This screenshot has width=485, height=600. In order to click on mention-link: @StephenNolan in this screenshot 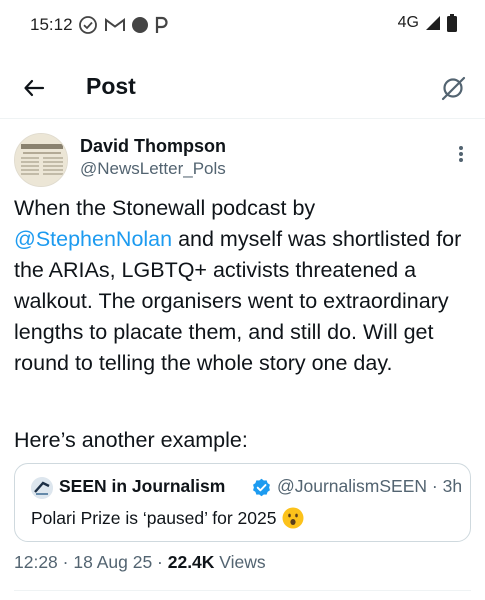, I will do `click(93, 239)`.